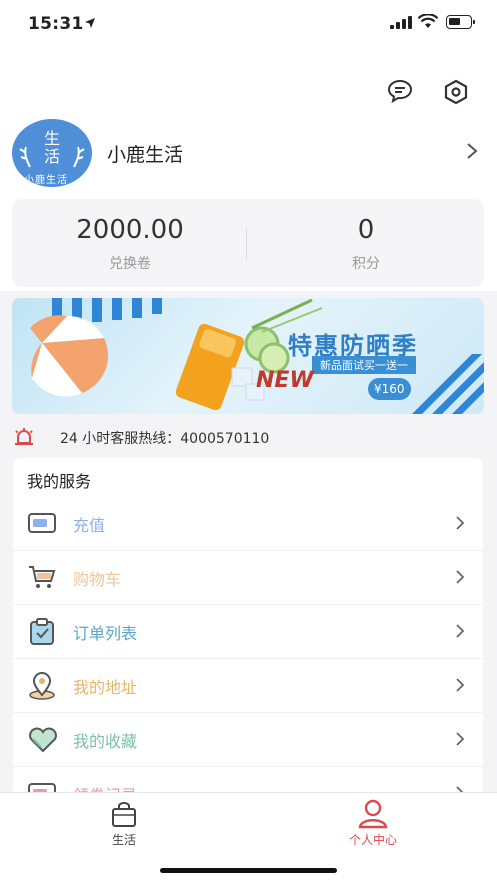 This screenshot has width=497, height=884. Describe the element at coordinates (366, 264) in the screenshot. I see `points-label: 积分` at that location.